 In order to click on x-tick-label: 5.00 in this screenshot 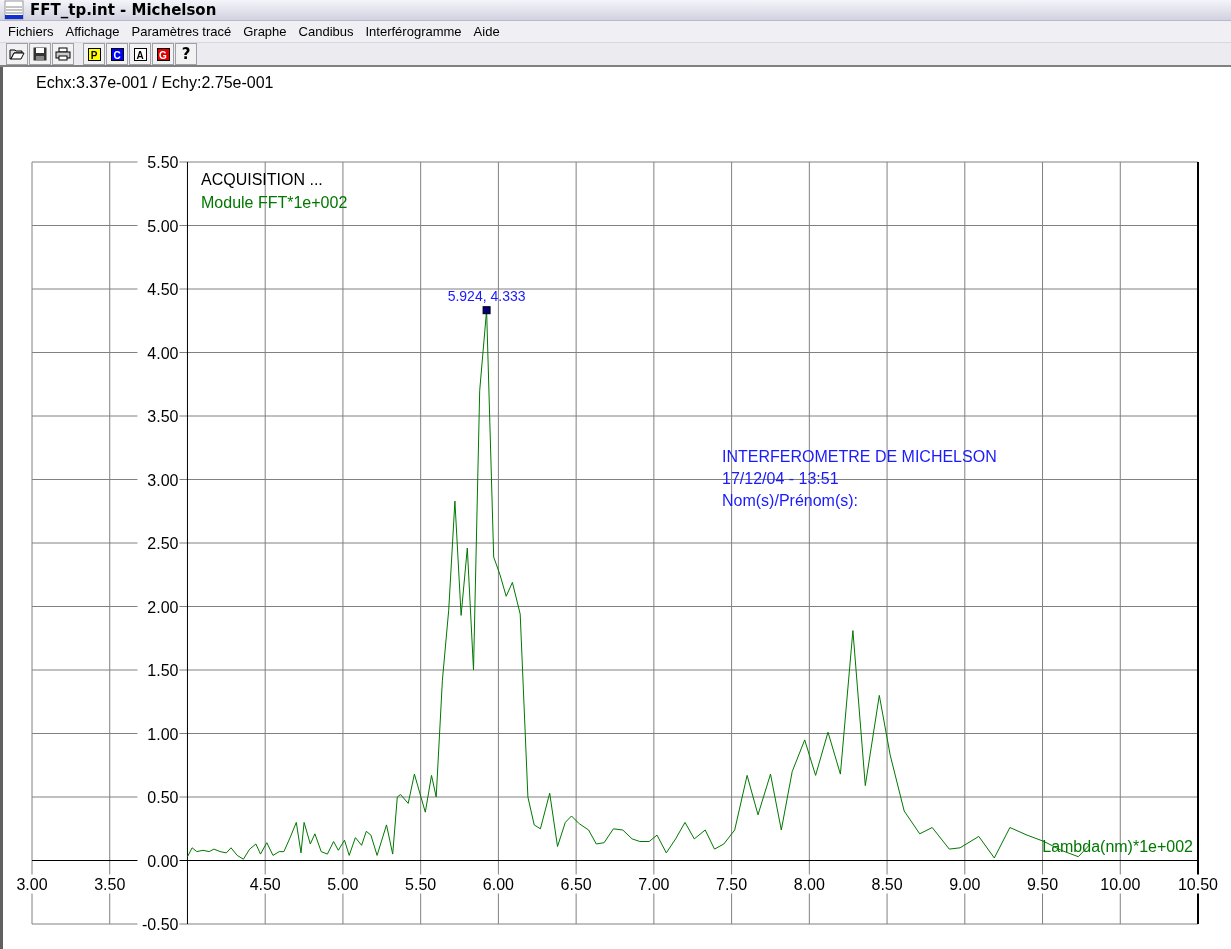, I will do `click(343, 884)`.